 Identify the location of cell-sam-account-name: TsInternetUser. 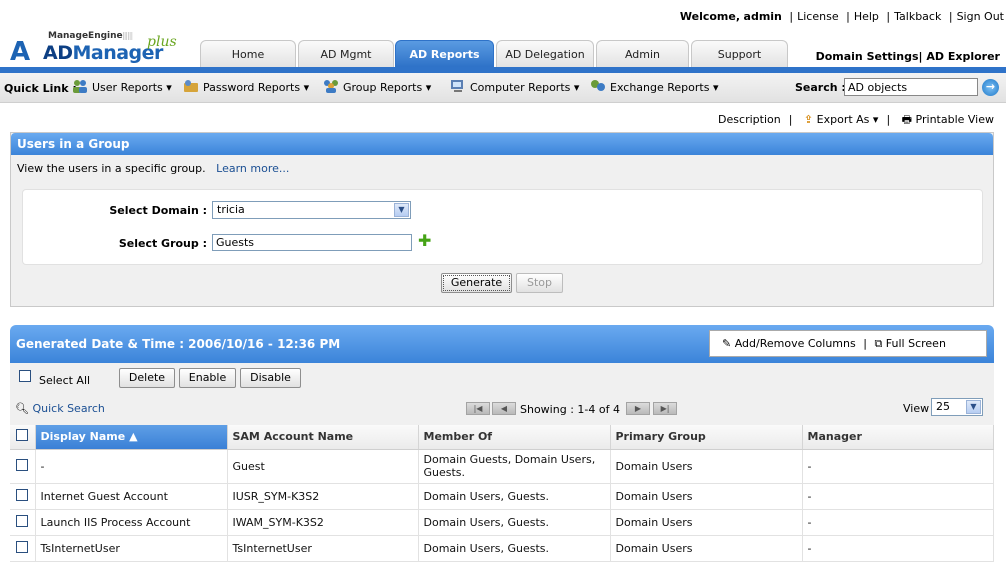
(323, 548).